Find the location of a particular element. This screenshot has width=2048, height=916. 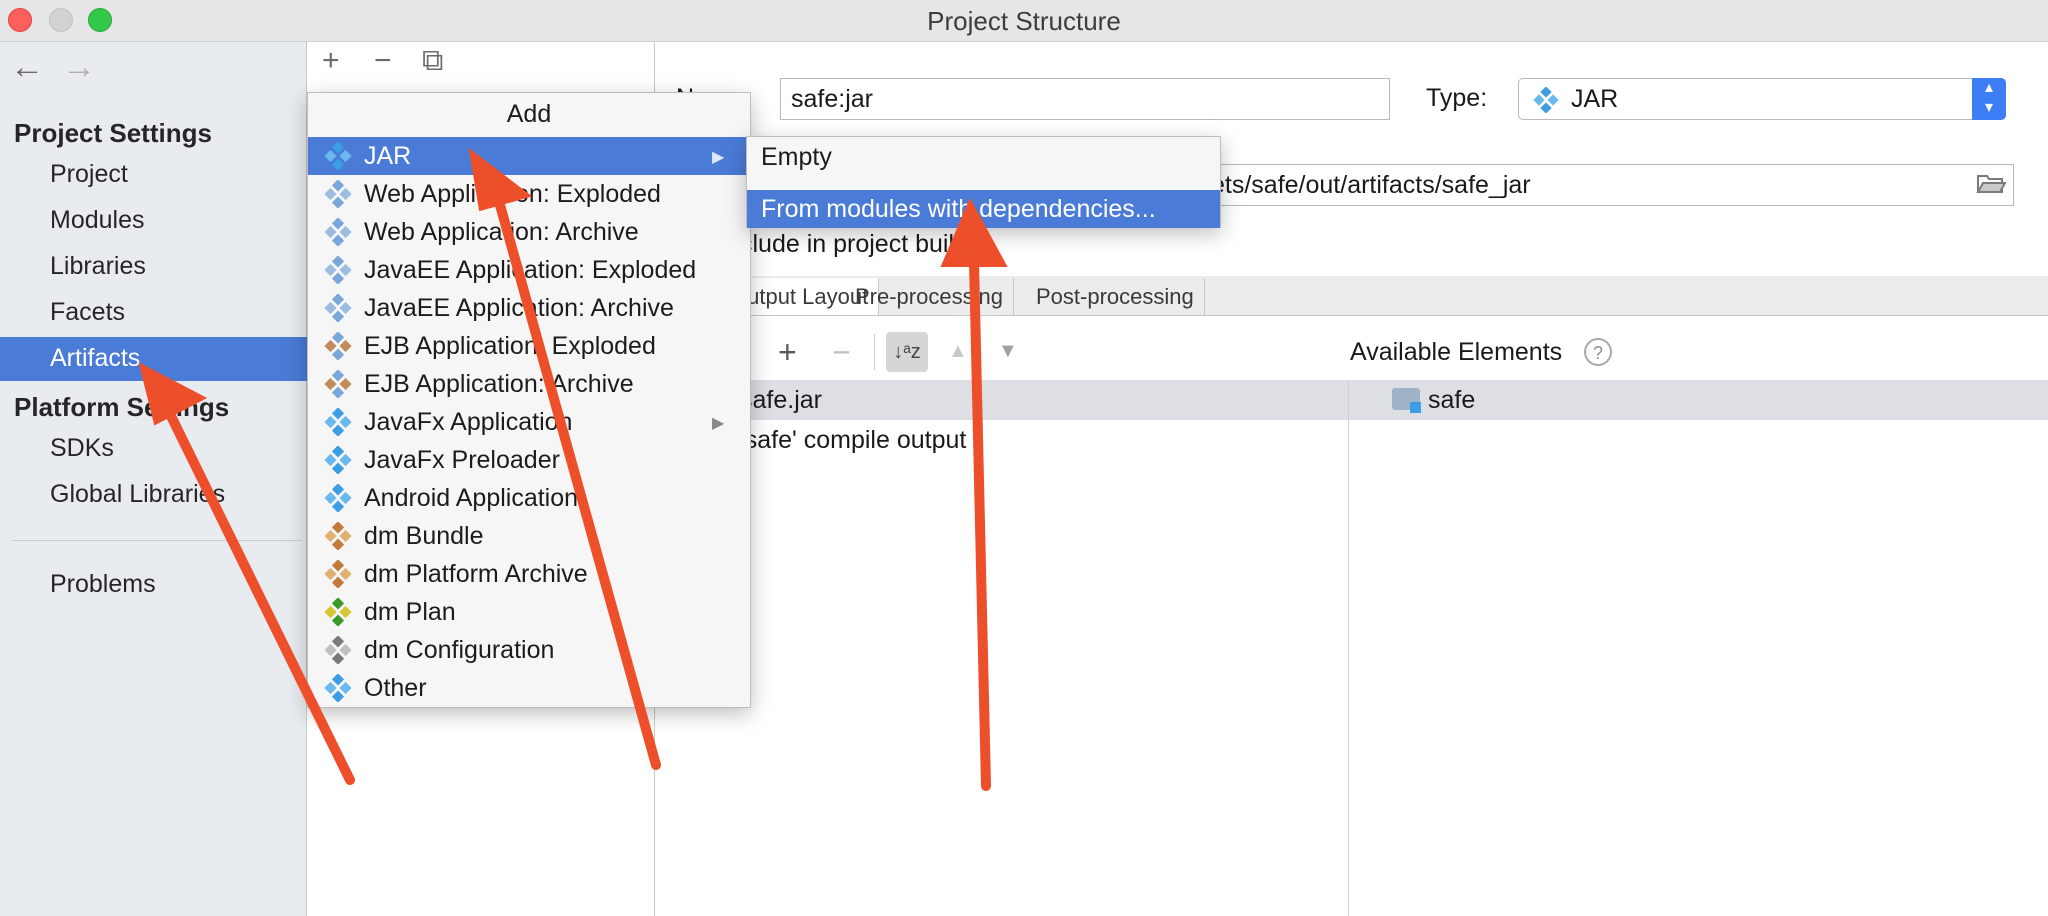

menu-item-dm-plan: dm Plan is located at coordinates (529, 612).